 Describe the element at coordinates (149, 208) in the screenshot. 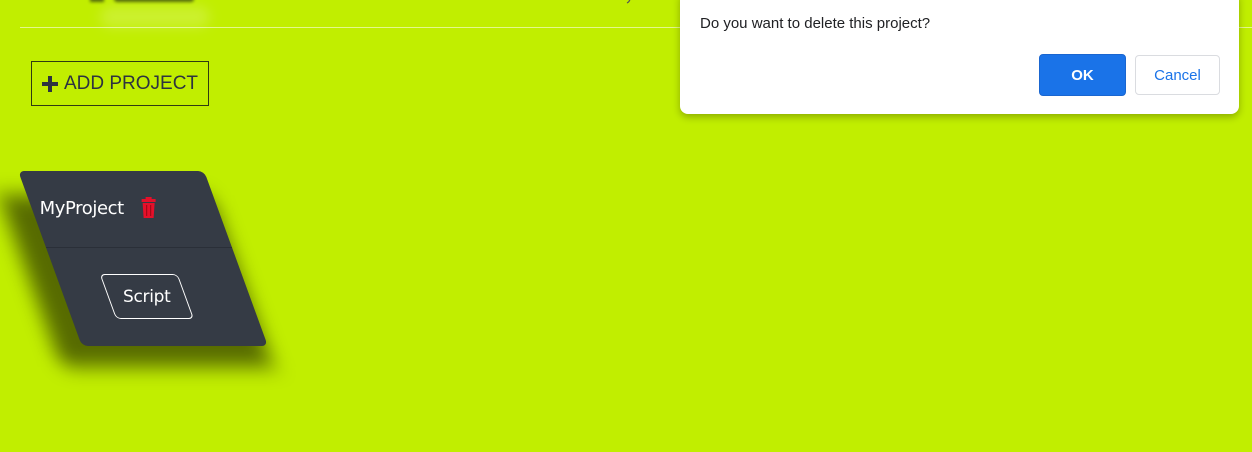

I see `trash-icon` at that location.